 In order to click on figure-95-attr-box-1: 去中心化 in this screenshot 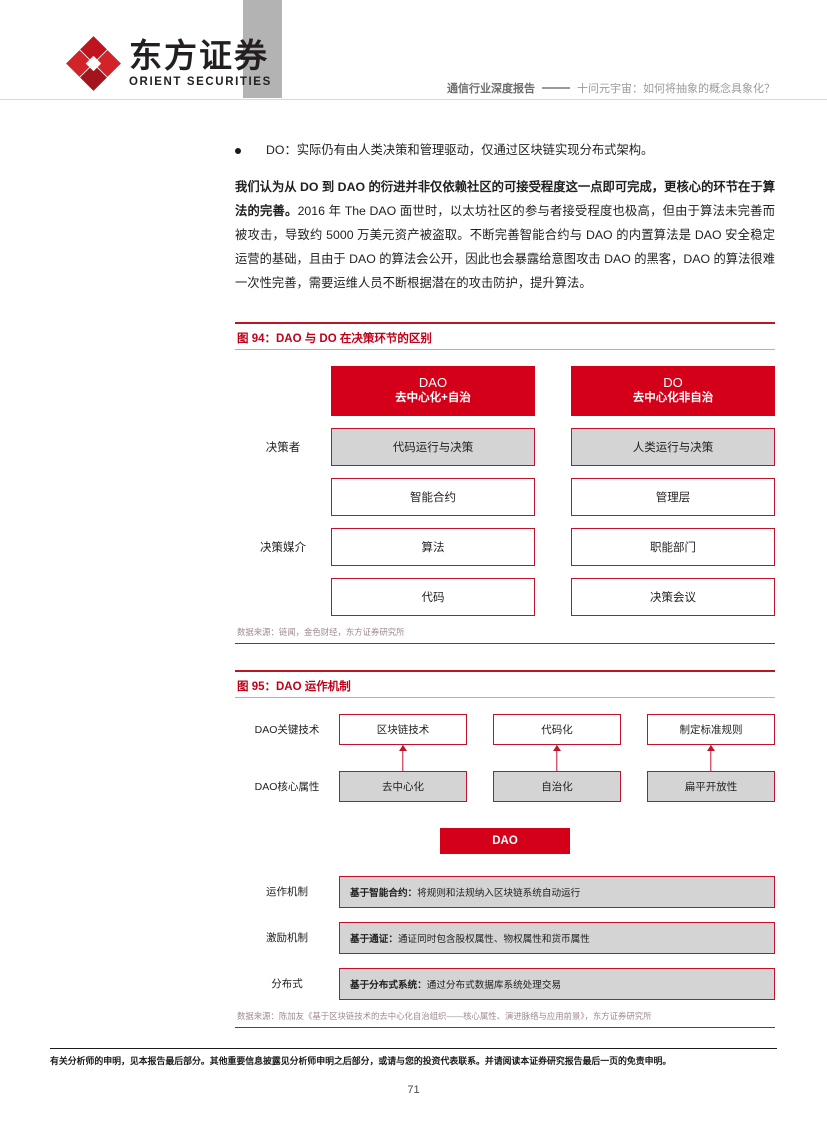, I will do `click(403, 786)`.